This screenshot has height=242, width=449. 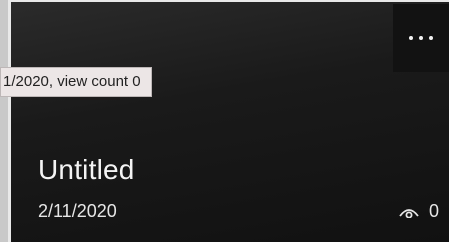 I want to click on card-title: Untitled, so click(x=86, y=169).